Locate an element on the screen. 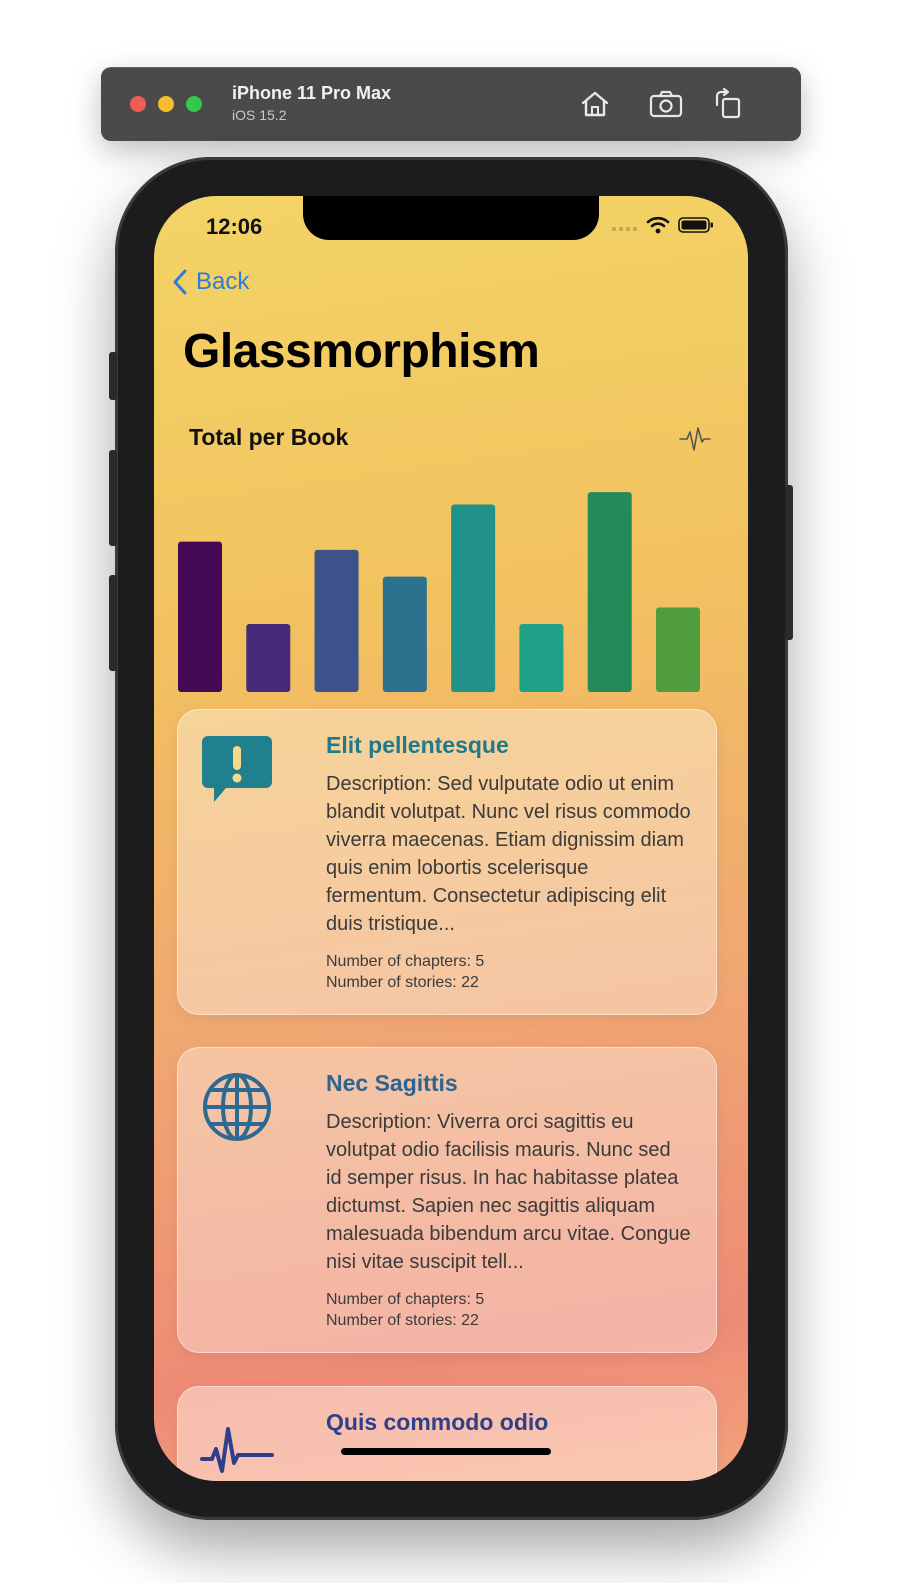 The image size is (904, 1583). simulator-toolbar: iPhone 11 Pro Max iOS 15.2 is located at coordinates (451, 104).